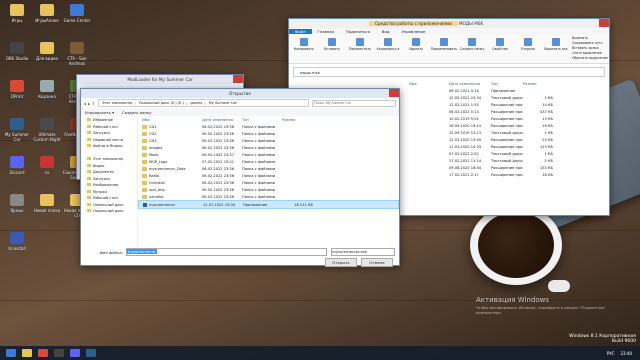 This screenshot has width=640, height=360. I want to click on table-row: 07.02.2022 2:52 Текстовый докум... 1 КБ, so click(509, 153).